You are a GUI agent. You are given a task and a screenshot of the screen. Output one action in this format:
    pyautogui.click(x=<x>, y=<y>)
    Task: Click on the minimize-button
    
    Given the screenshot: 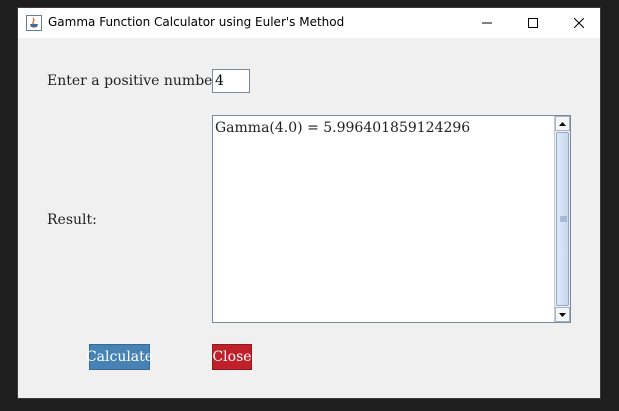 What is the action you would take?
    pyautogui.click(x=487, y=23)
    